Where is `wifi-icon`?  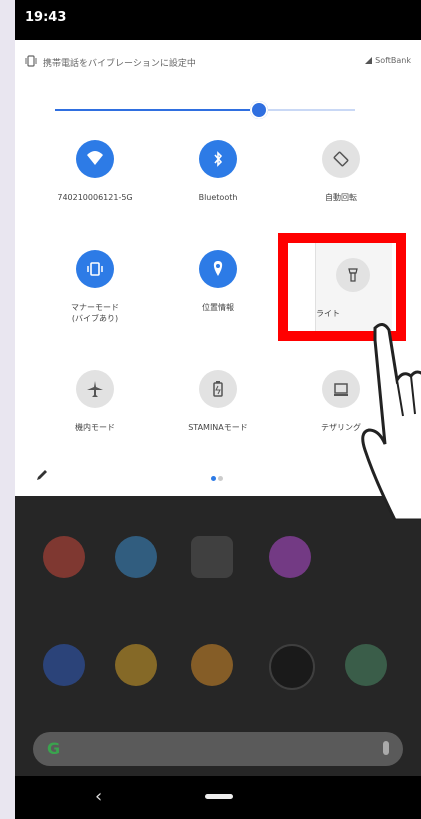
wifi-icon is located at coordinates (95, 159).